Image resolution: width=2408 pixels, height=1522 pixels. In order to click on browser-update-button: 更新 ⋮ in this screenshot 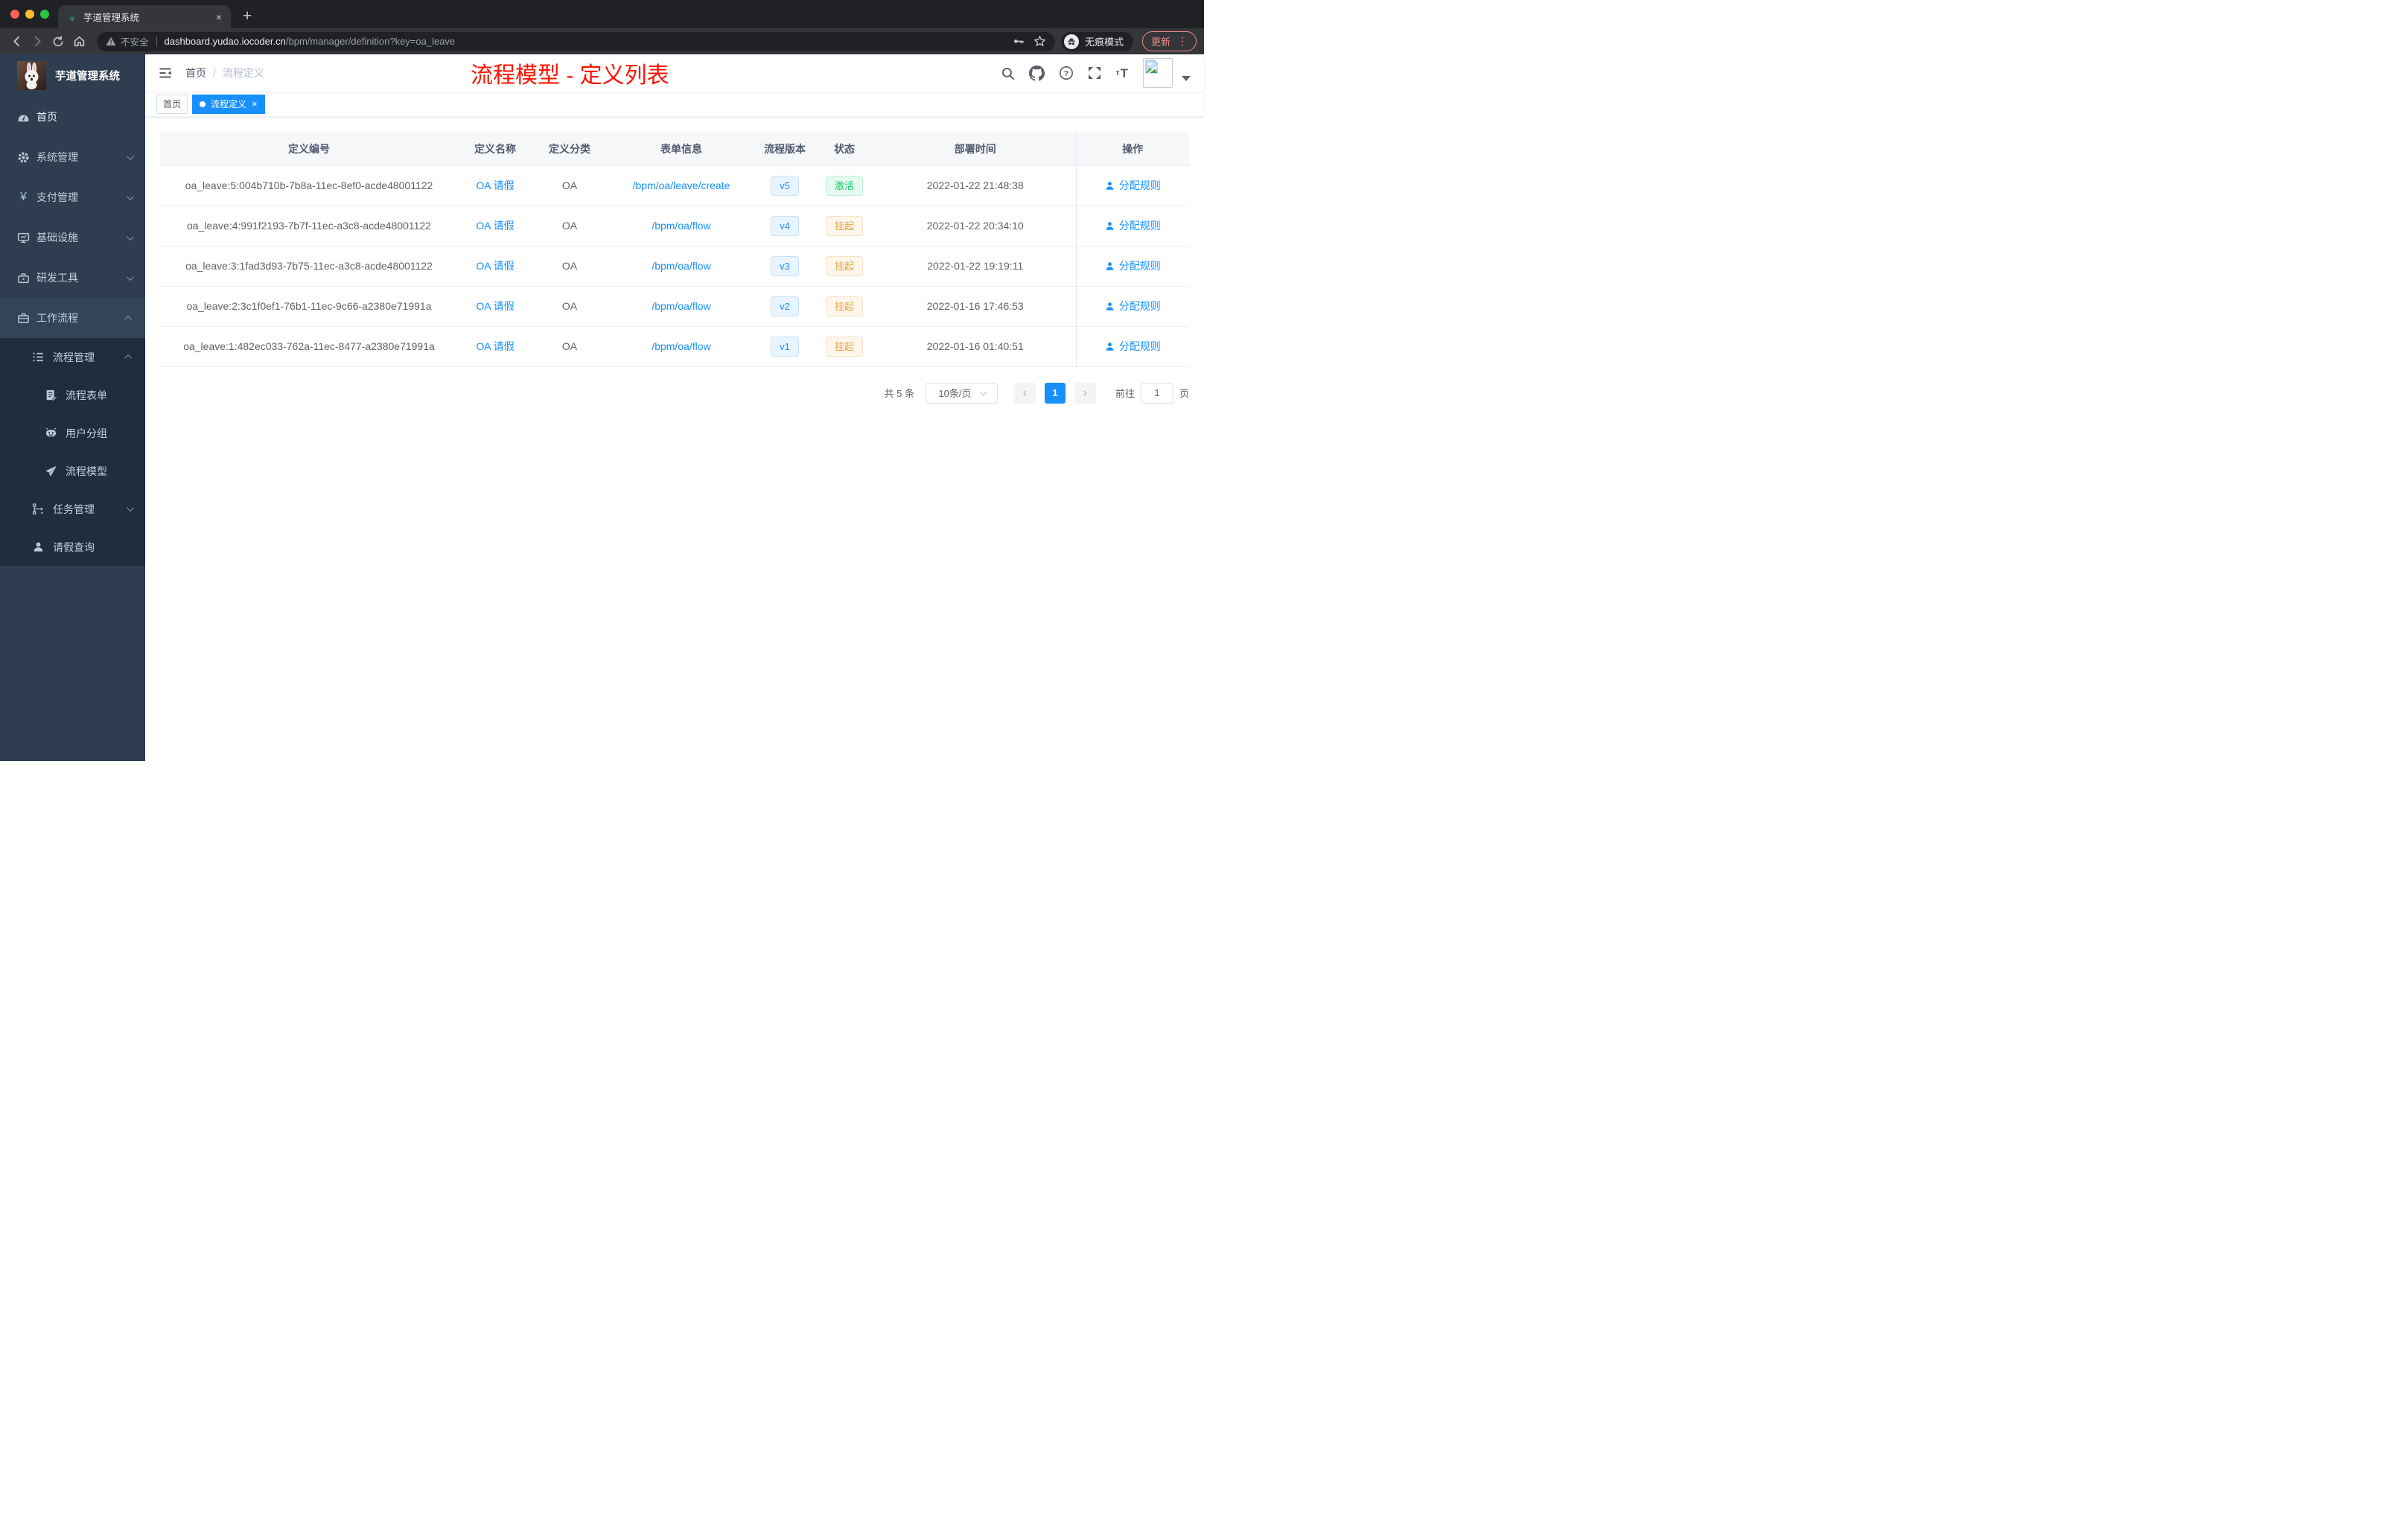, I will do `click(1169, 41)`.